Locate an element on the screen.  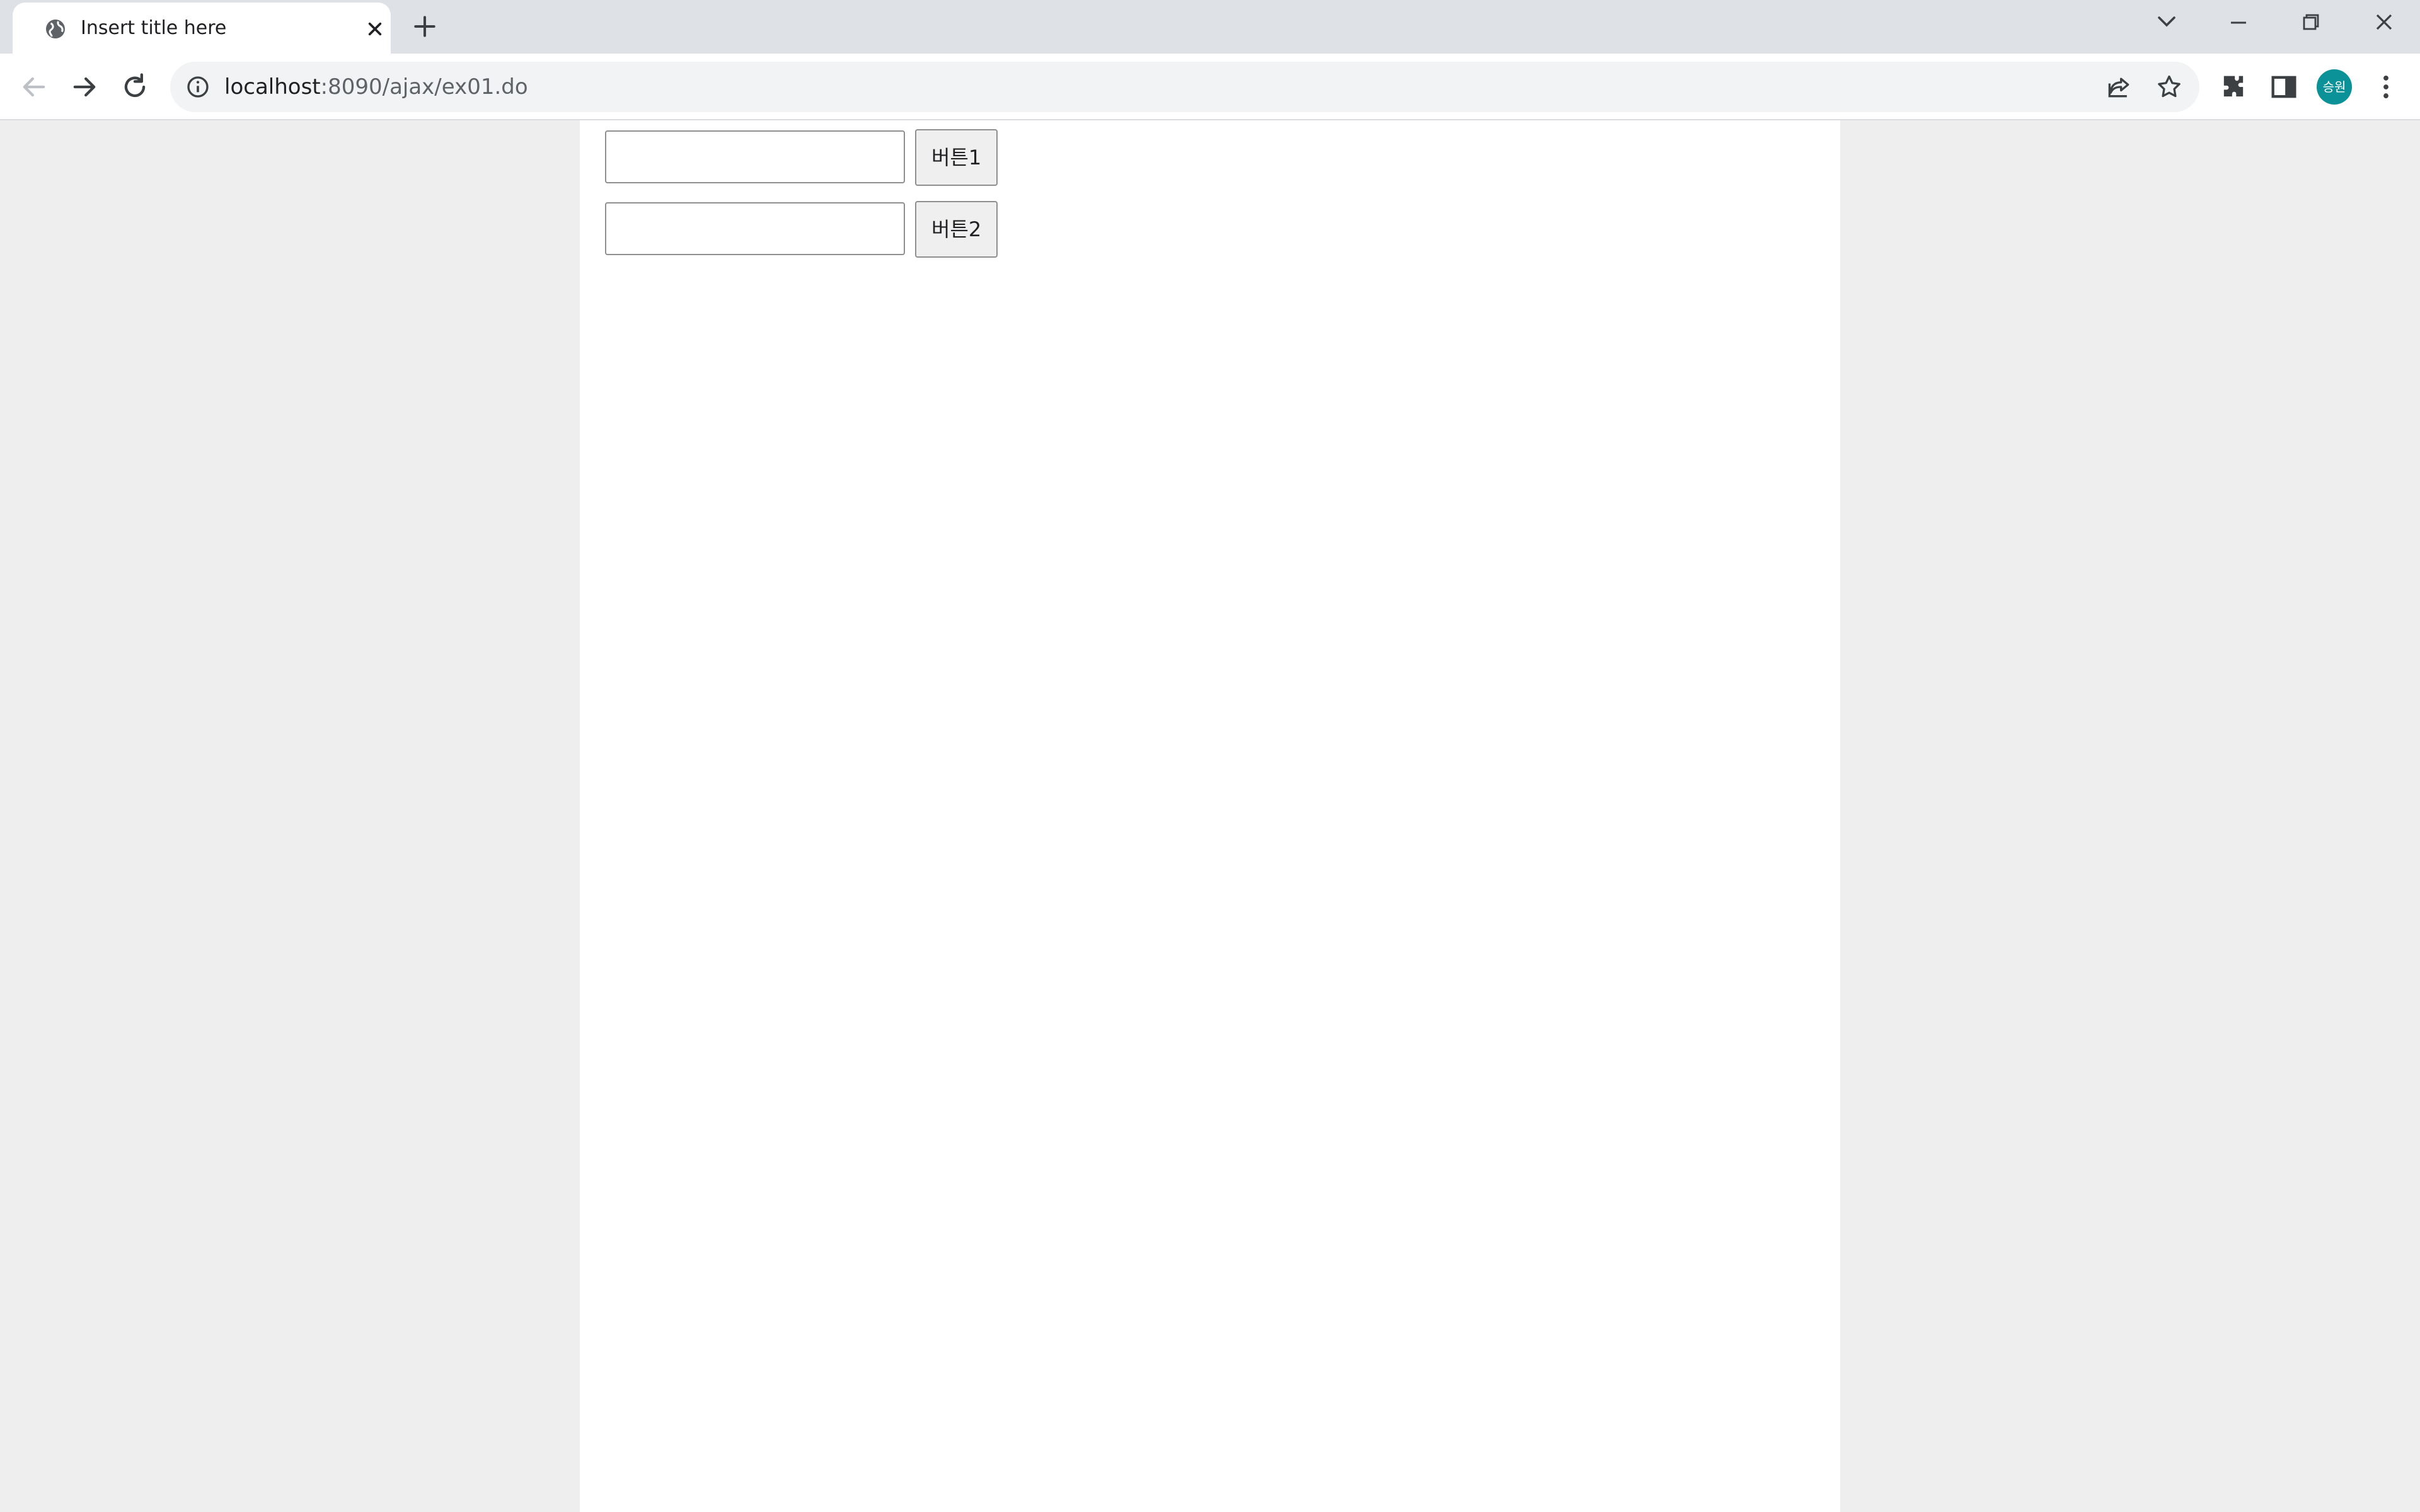
reload-icon is located at coordinates (134, 87).